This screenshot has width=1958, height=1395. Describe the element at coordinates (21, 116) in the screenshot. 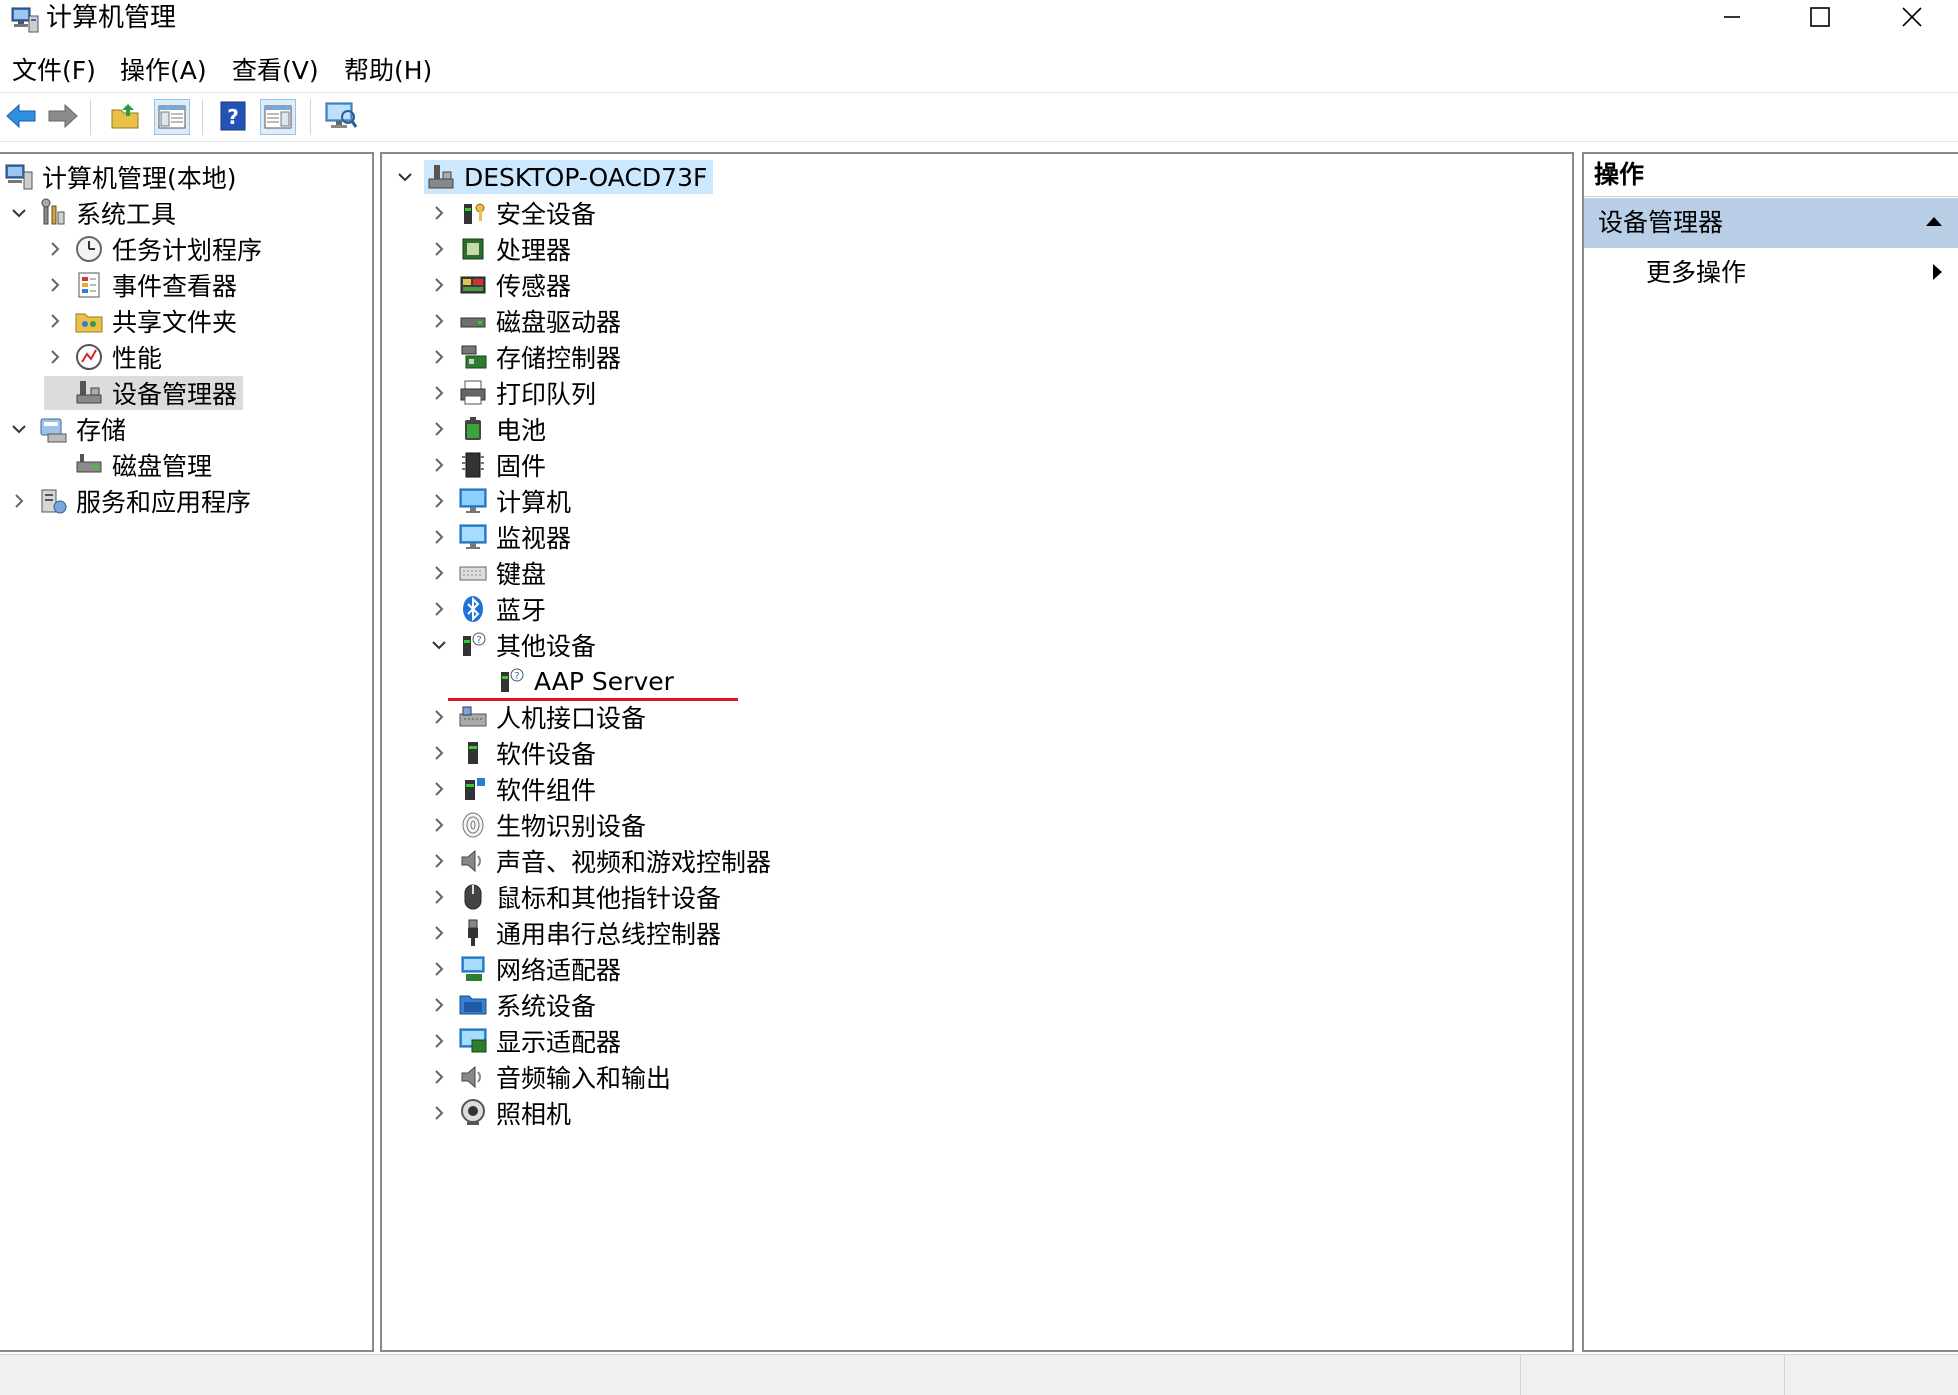

I see `back-button` at that location.